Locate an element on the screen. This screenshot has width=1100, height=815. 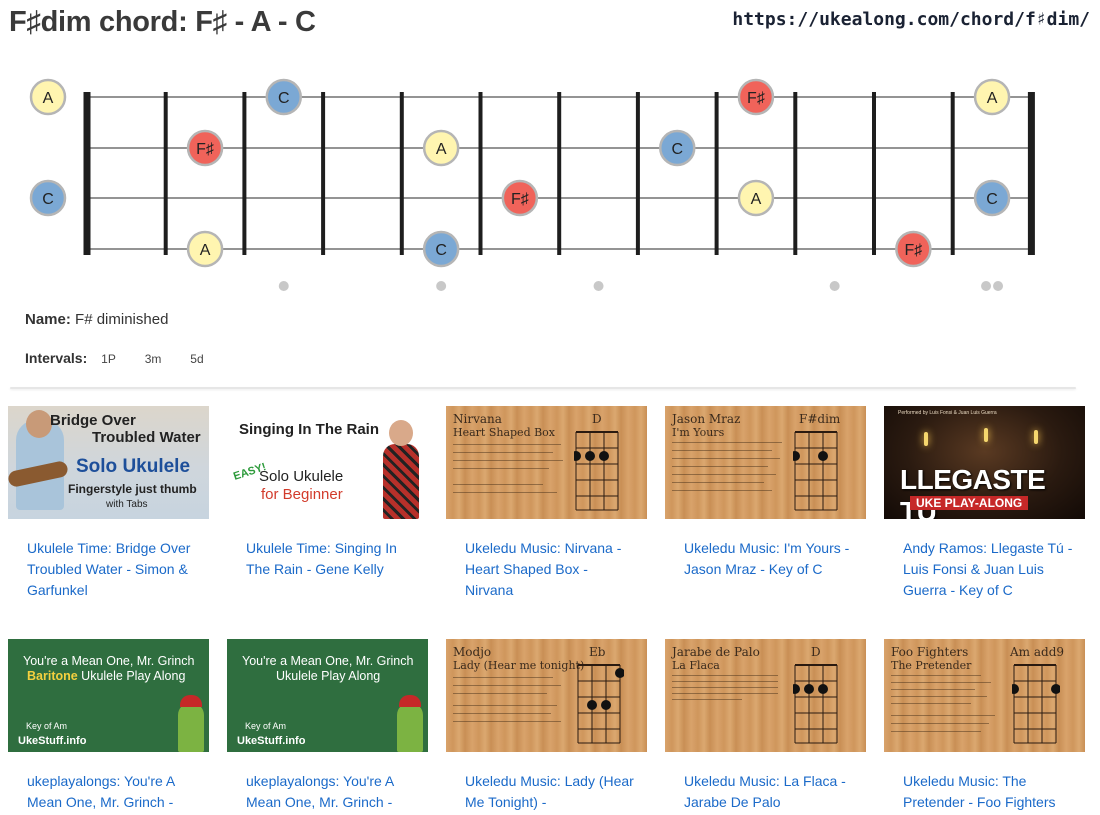
thumb-text: Modjo is located at coordinates (472, 652).